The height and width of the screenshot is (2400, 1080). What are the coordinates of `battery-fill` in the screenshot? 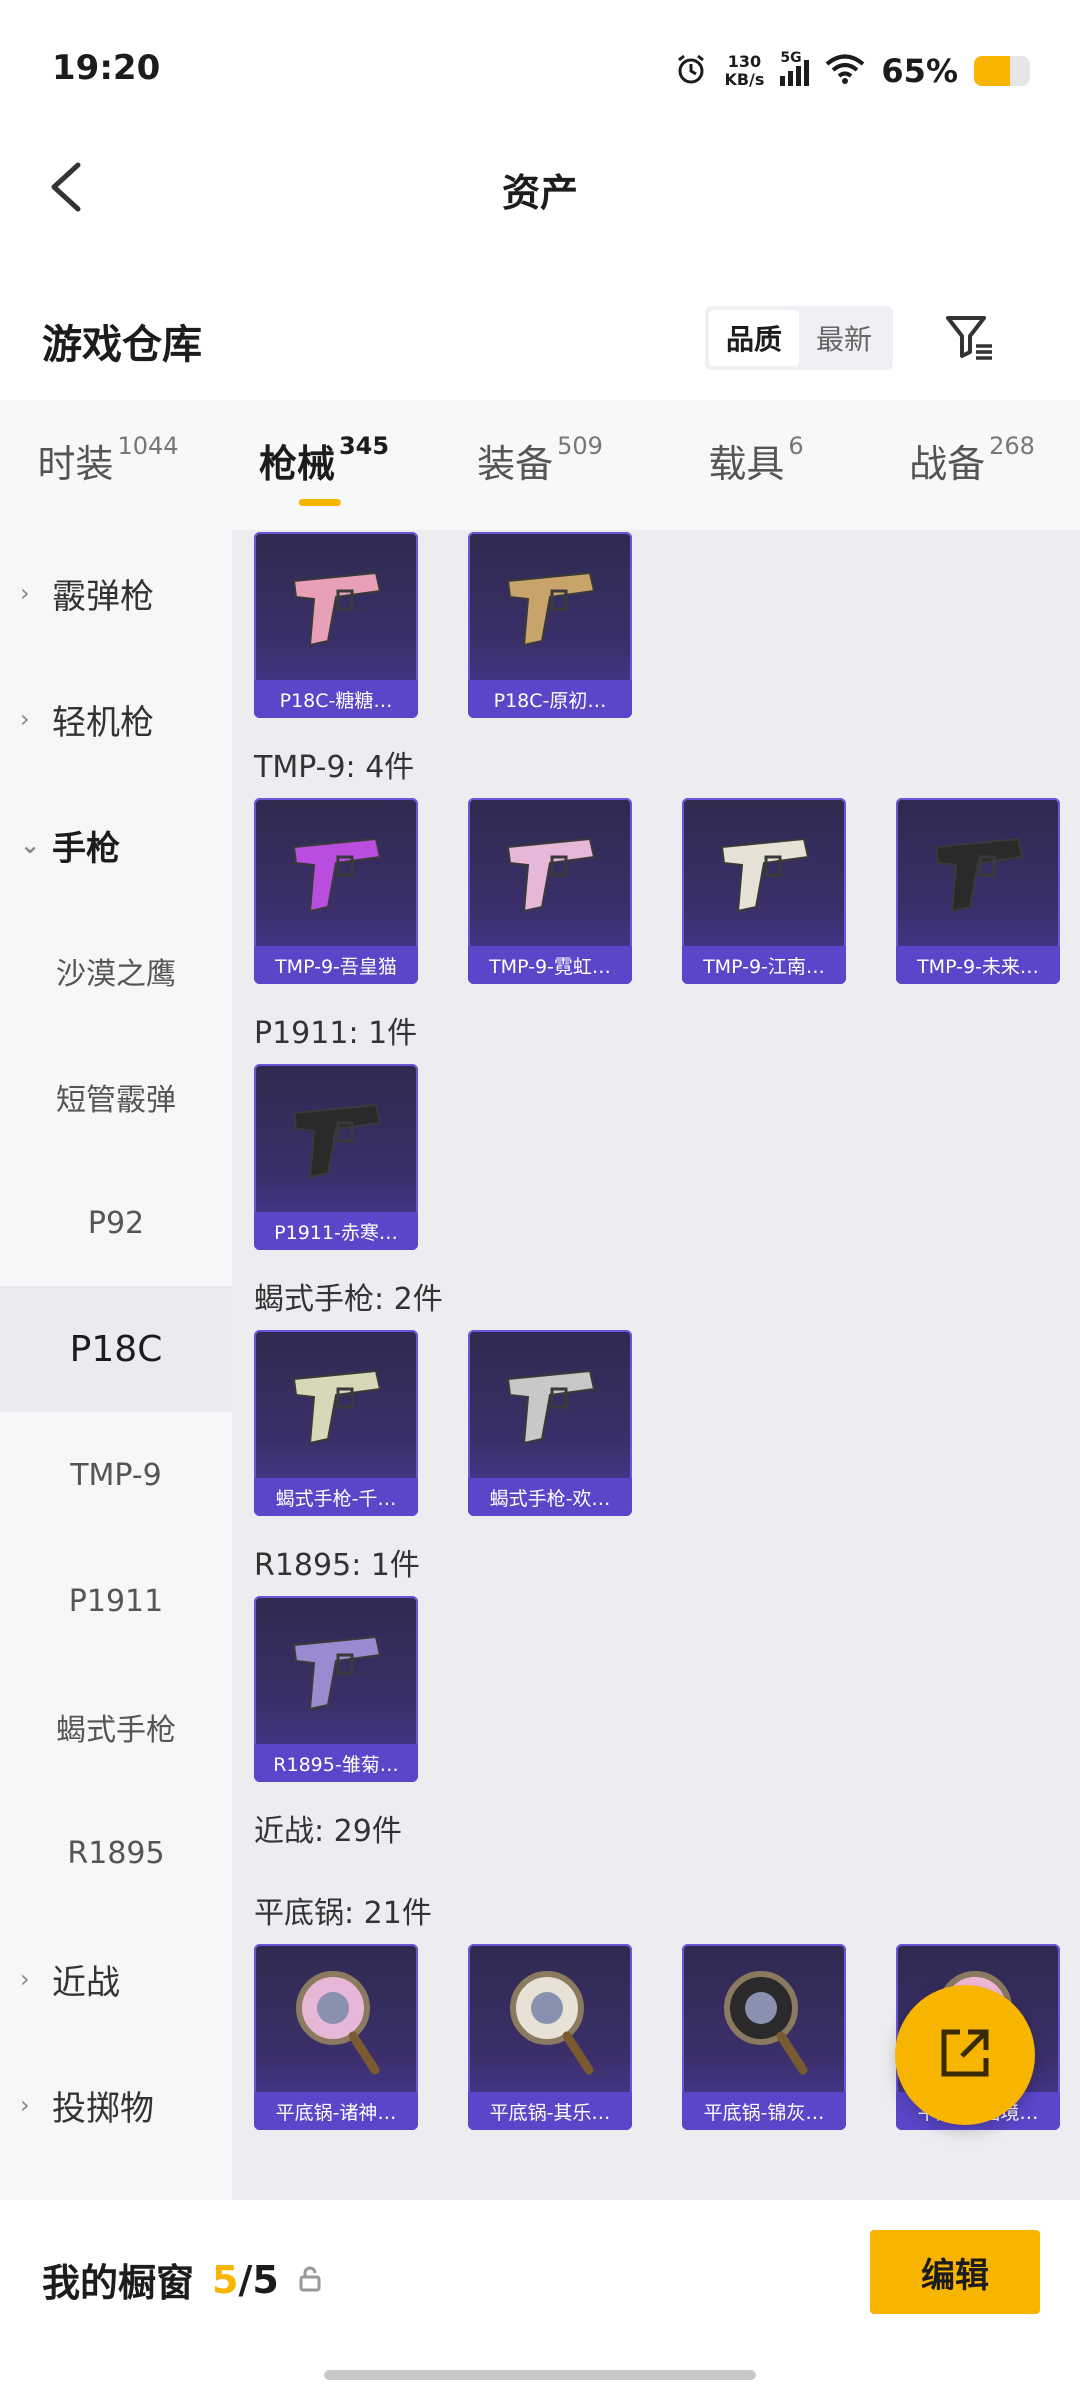 It's located at (992, 71).